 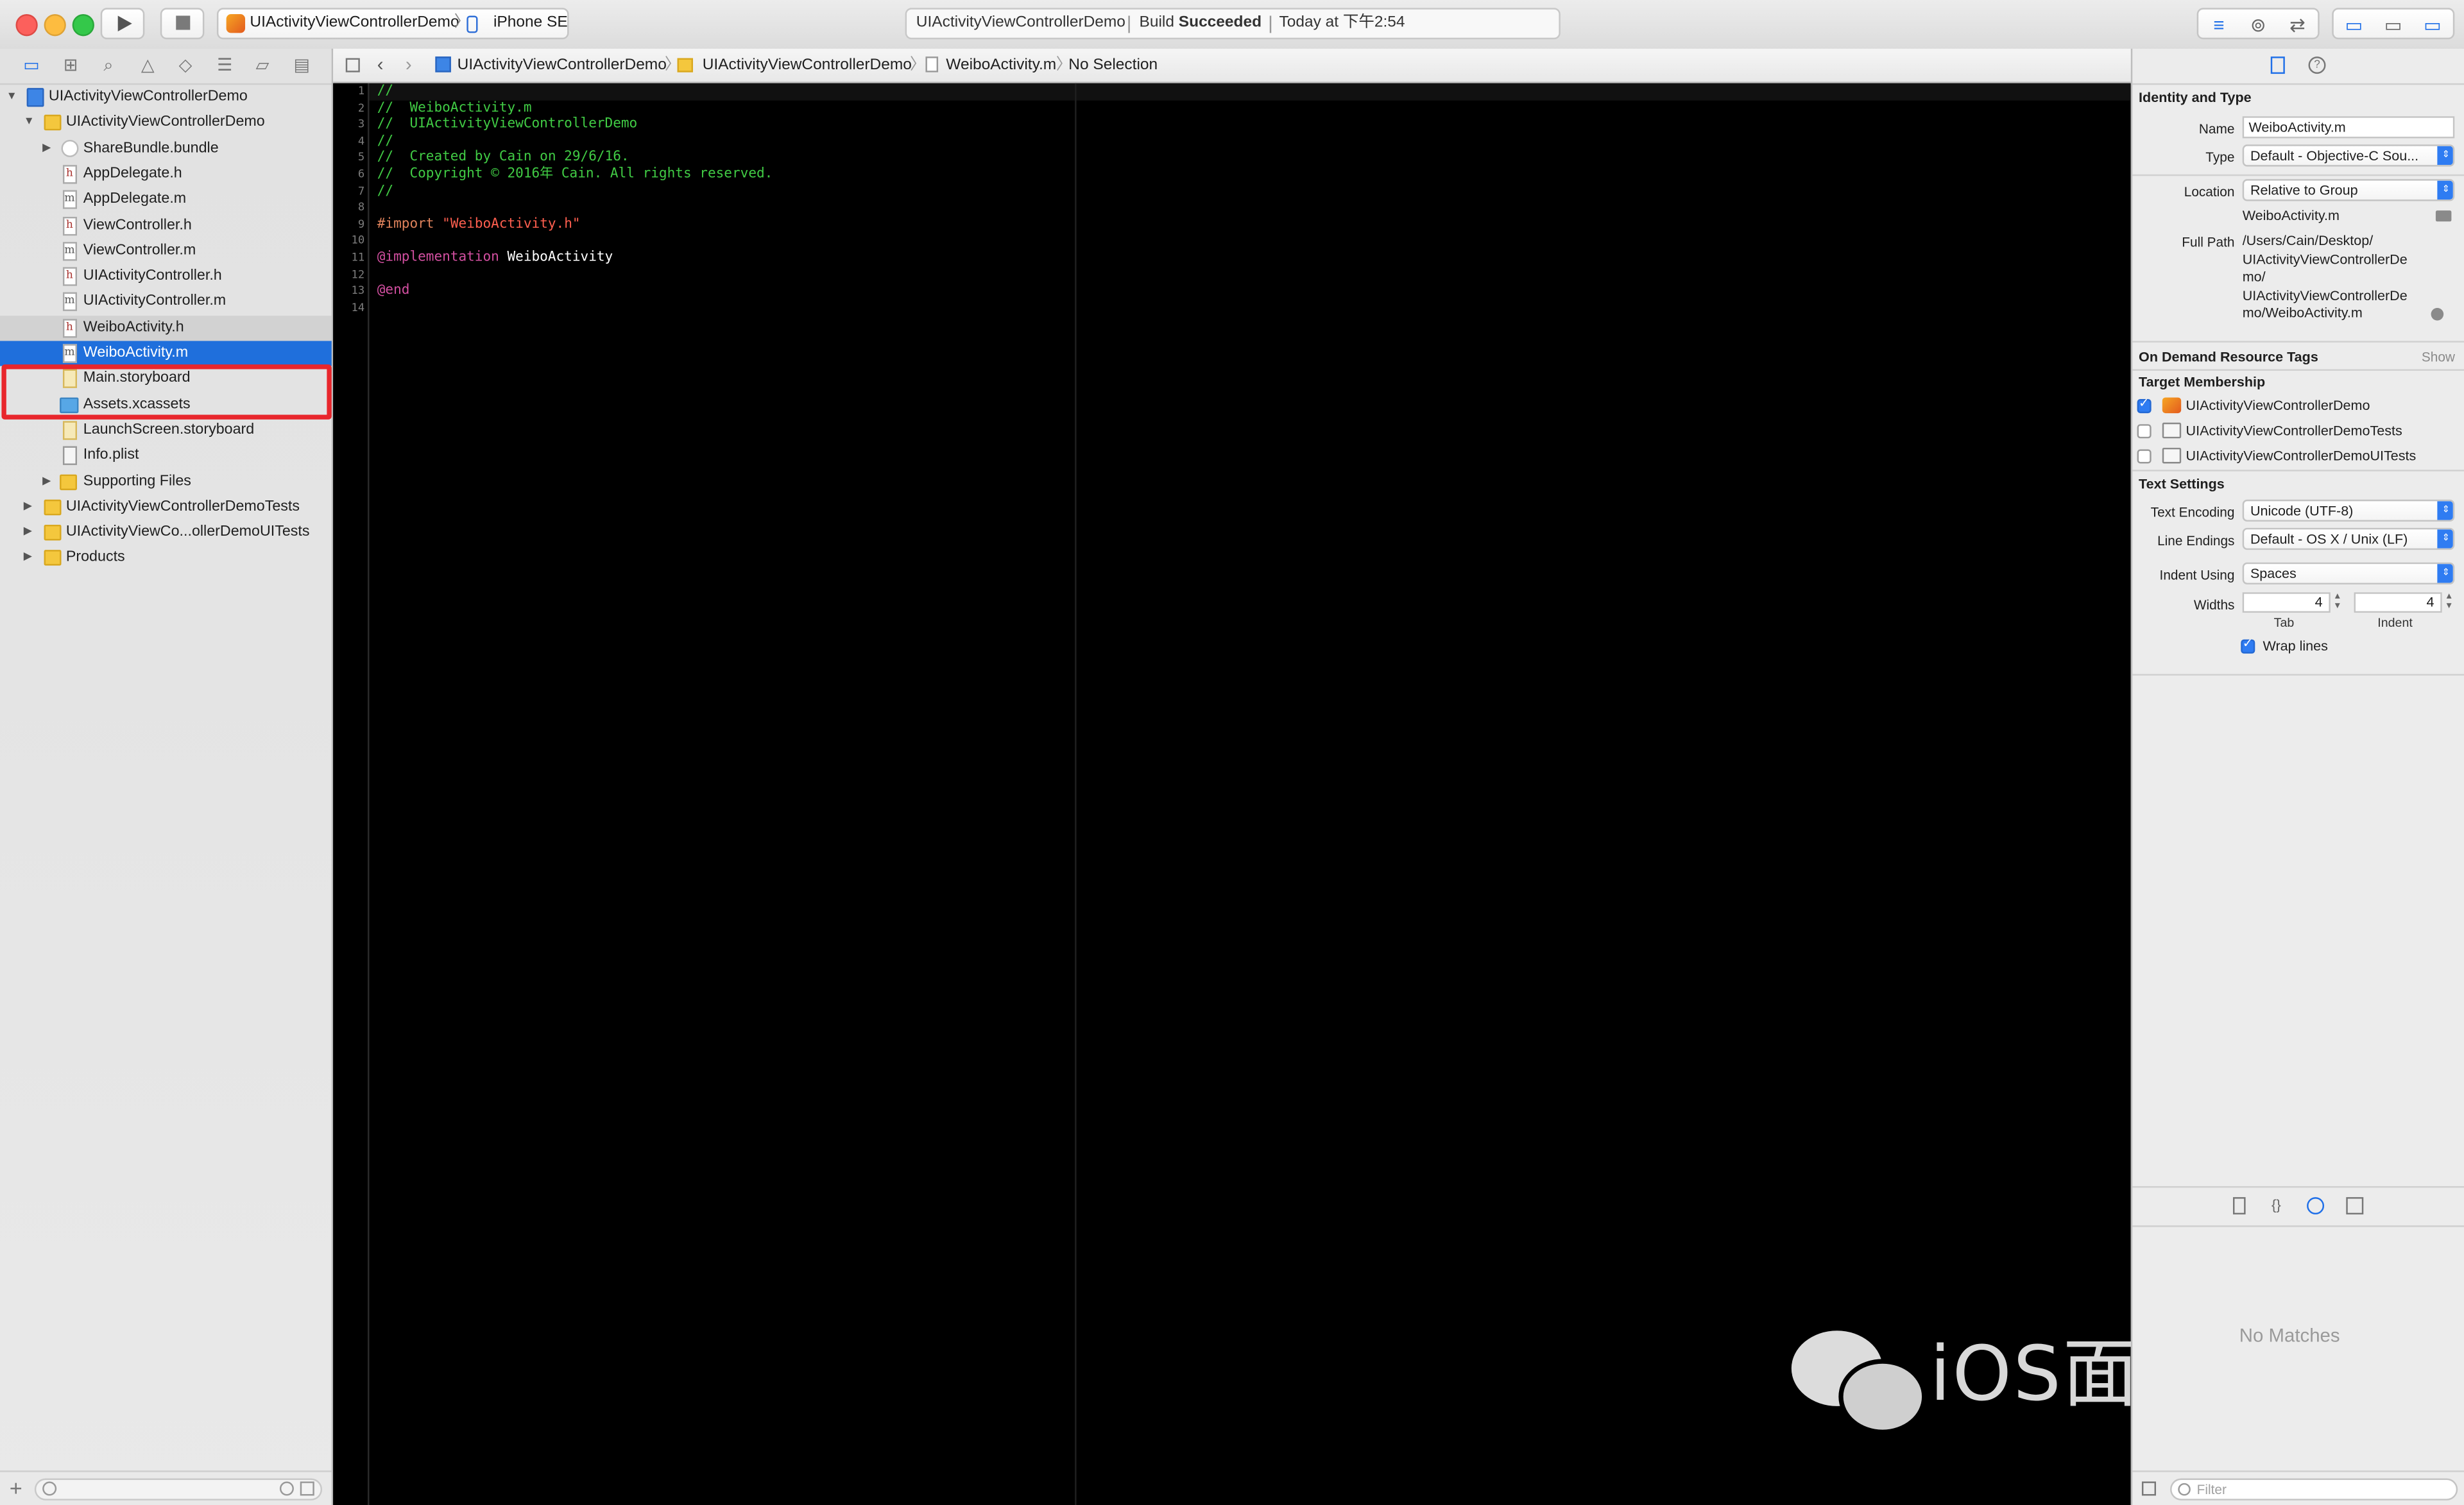 What do you see at coordinates (2444, 216) in the screenshot?
I see `choose-location-folder-icon` at bounding box center [2444, 216].